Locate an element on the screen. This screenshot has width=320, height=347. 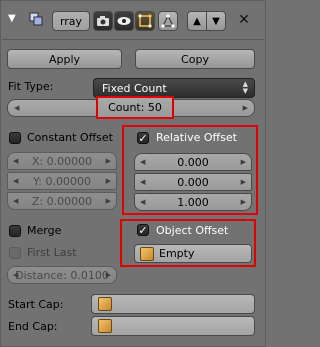
constant-offset-y: ◀ Y: 0.00000 ▶ is located at coordinates (62, 181).